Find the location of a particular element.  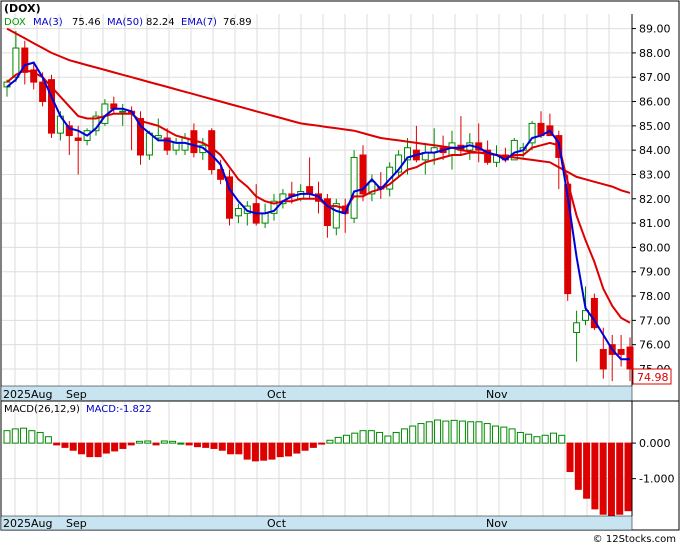

price-tick-label: 86.00 is located at coordinates (655, 102).